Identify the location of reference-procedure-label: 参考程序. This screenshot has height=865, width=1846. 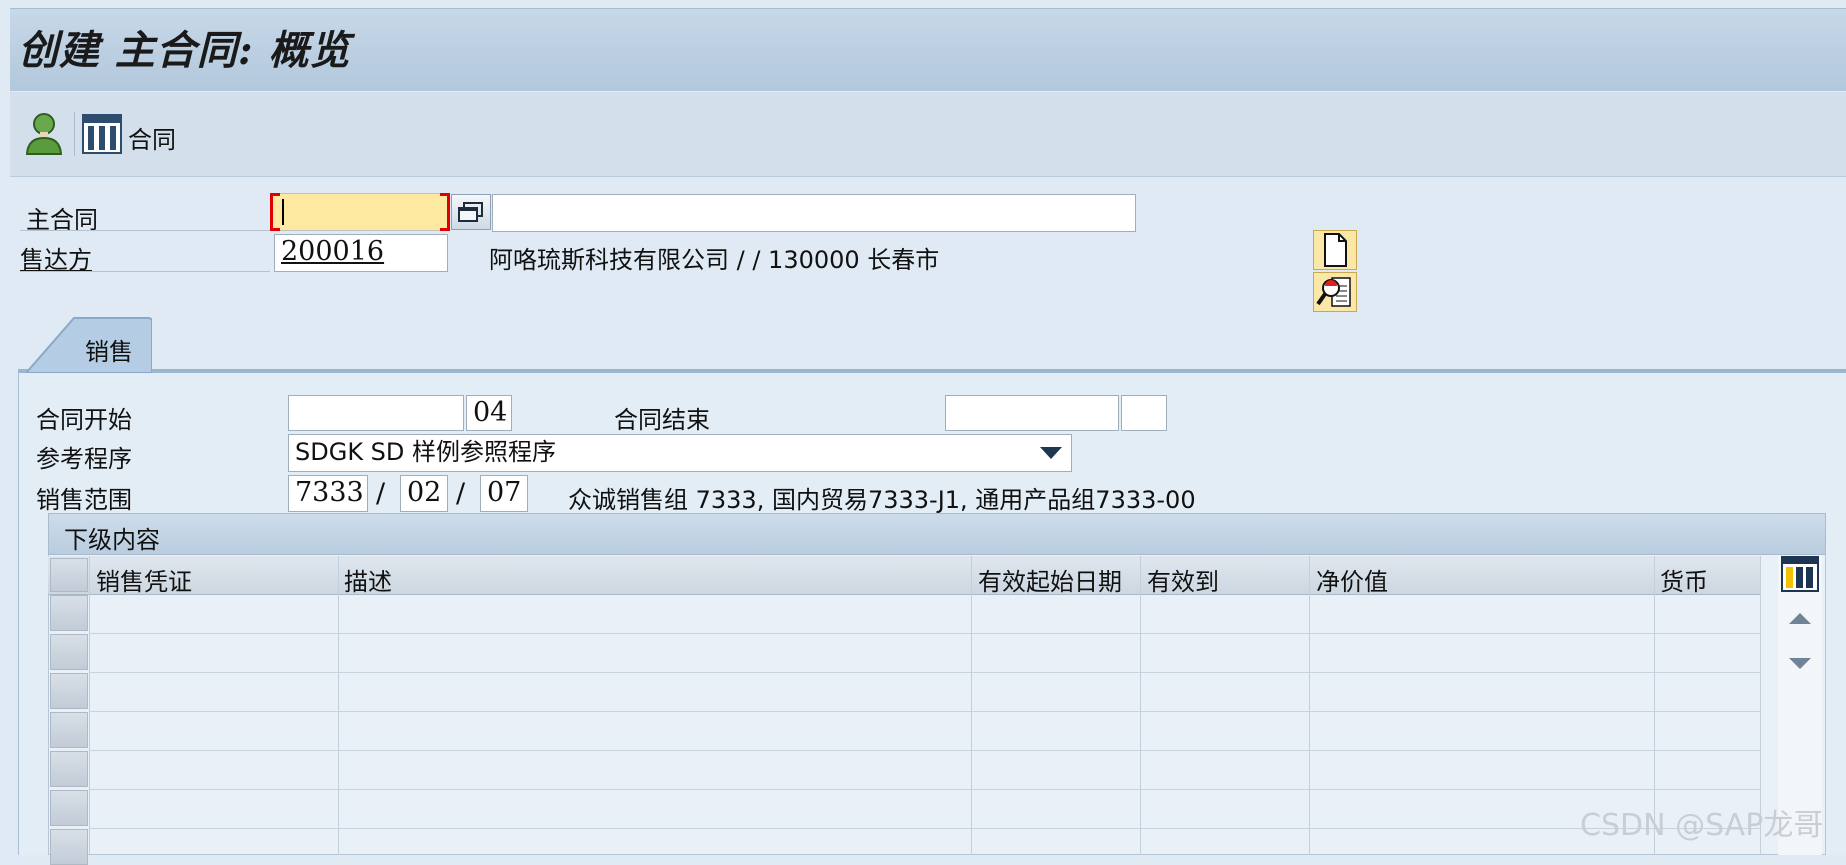
(84, 459).